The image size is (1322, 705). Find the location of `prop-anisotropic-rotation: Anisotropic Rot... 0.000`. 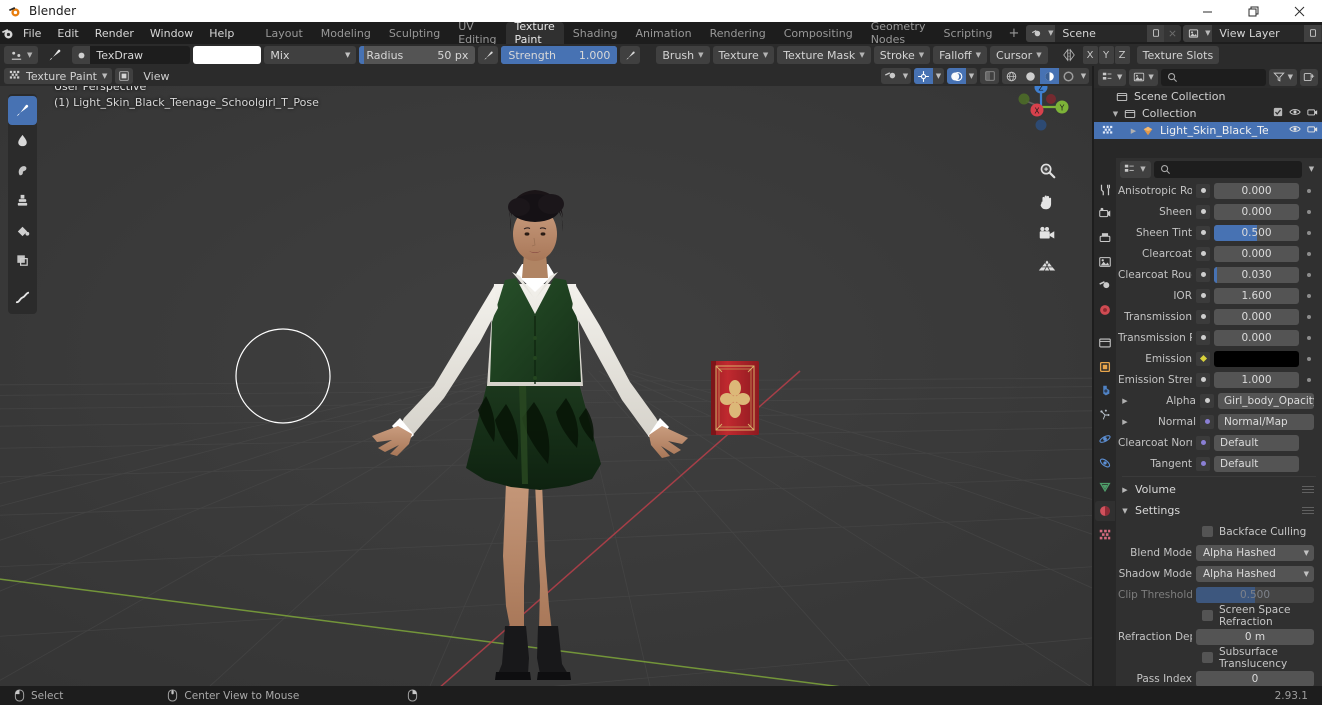

prop-anisotropic-rotation: Anisotropic Rot... 0.000 is located at coordinates (1219, 190).